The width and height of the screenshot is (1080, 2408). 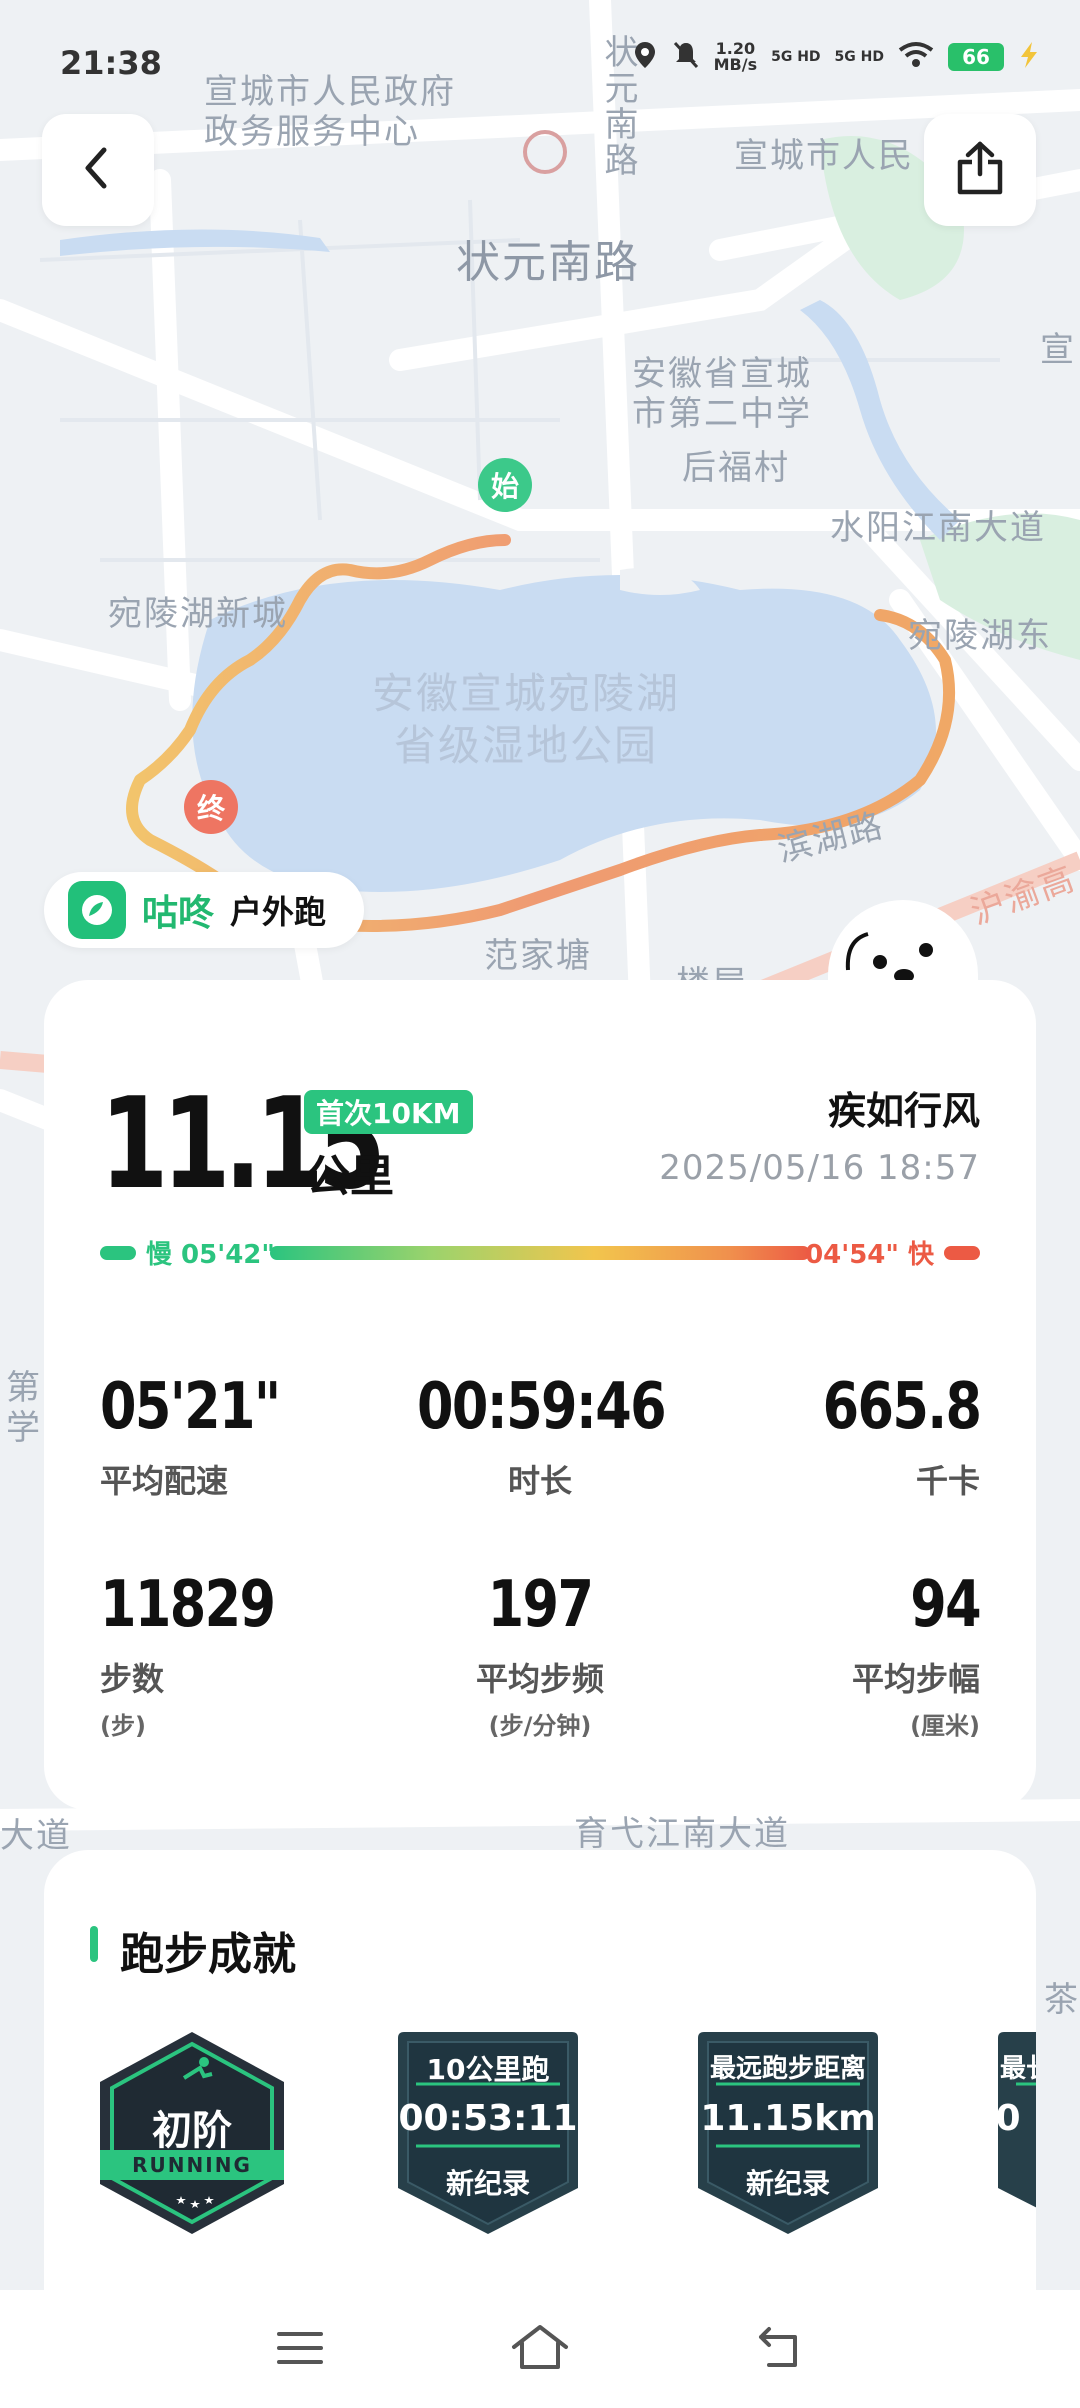 What do you see at coordinates (540, 60) in the screenshot?
I see `status-bar: 21:38 1.20 MB/s 5G HD 5G HD 66` at bounding box center [540, 60].